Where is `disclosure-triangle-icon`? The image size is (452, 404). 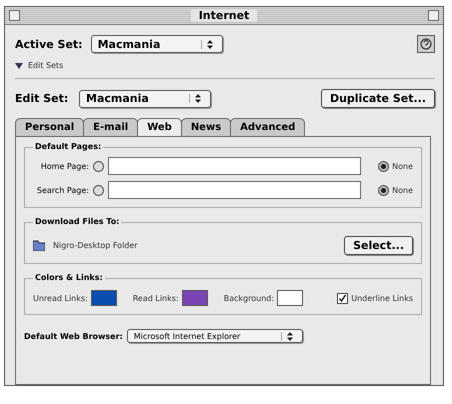
disclosure-triangle-icon is located at coordinates (19, 65).